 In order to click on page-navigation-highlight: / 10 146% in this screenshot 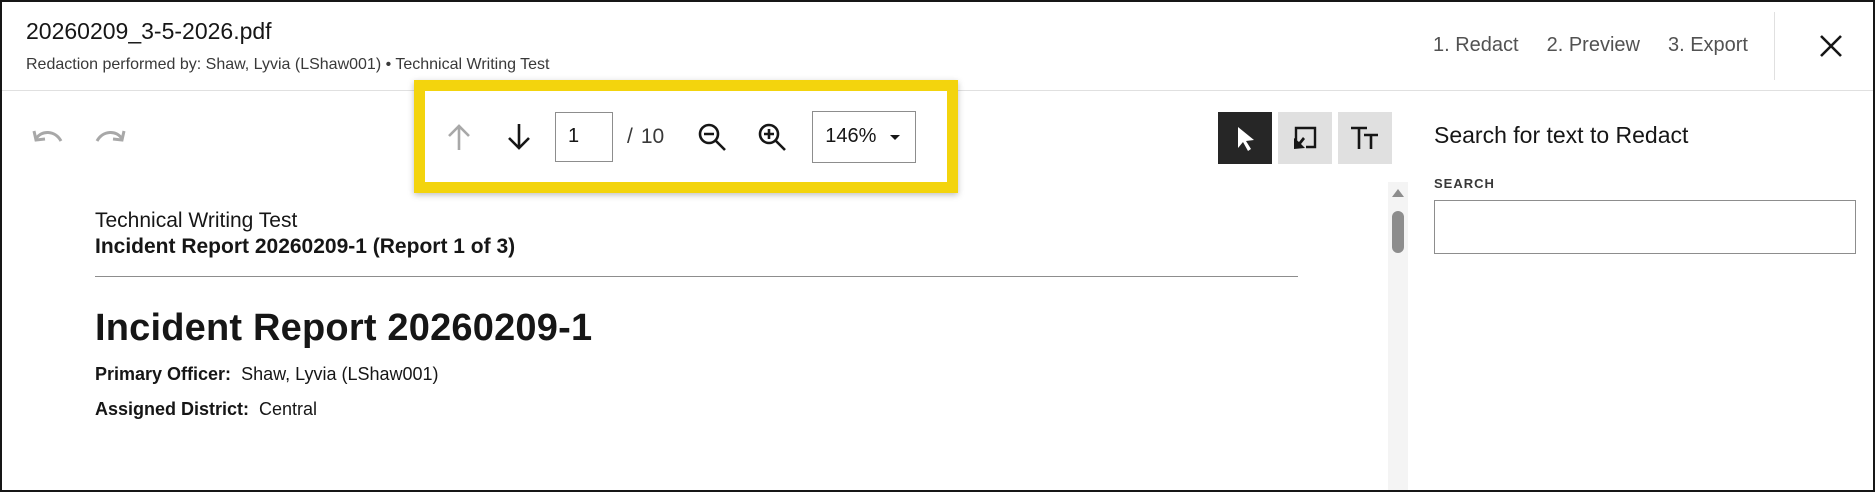, I will do `click(686, 136)`.